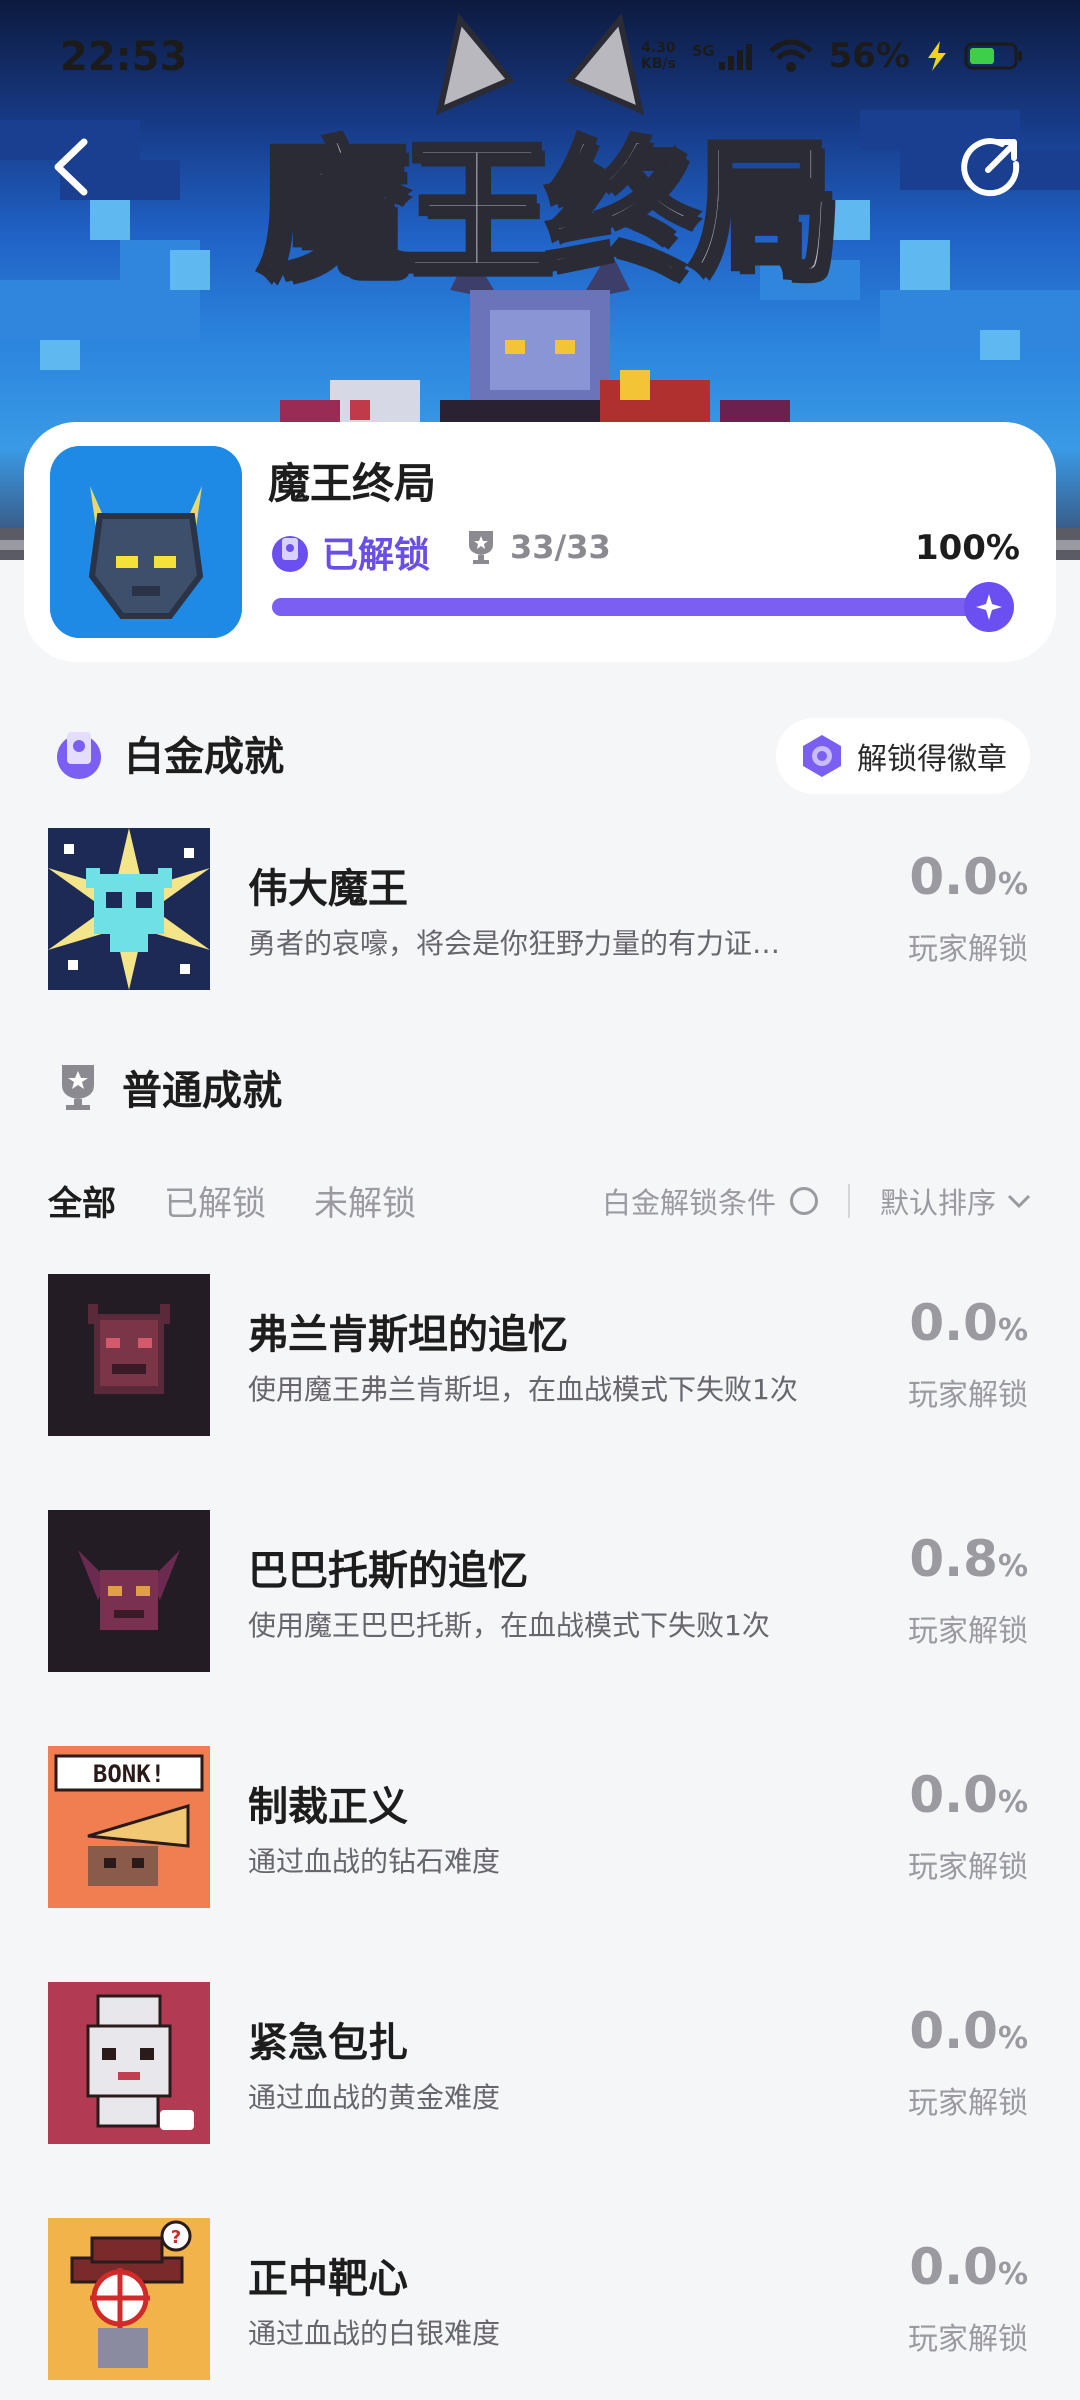  I want to click on filter-controls: 白金解锁条件 默认排序, so click(817, 1201).